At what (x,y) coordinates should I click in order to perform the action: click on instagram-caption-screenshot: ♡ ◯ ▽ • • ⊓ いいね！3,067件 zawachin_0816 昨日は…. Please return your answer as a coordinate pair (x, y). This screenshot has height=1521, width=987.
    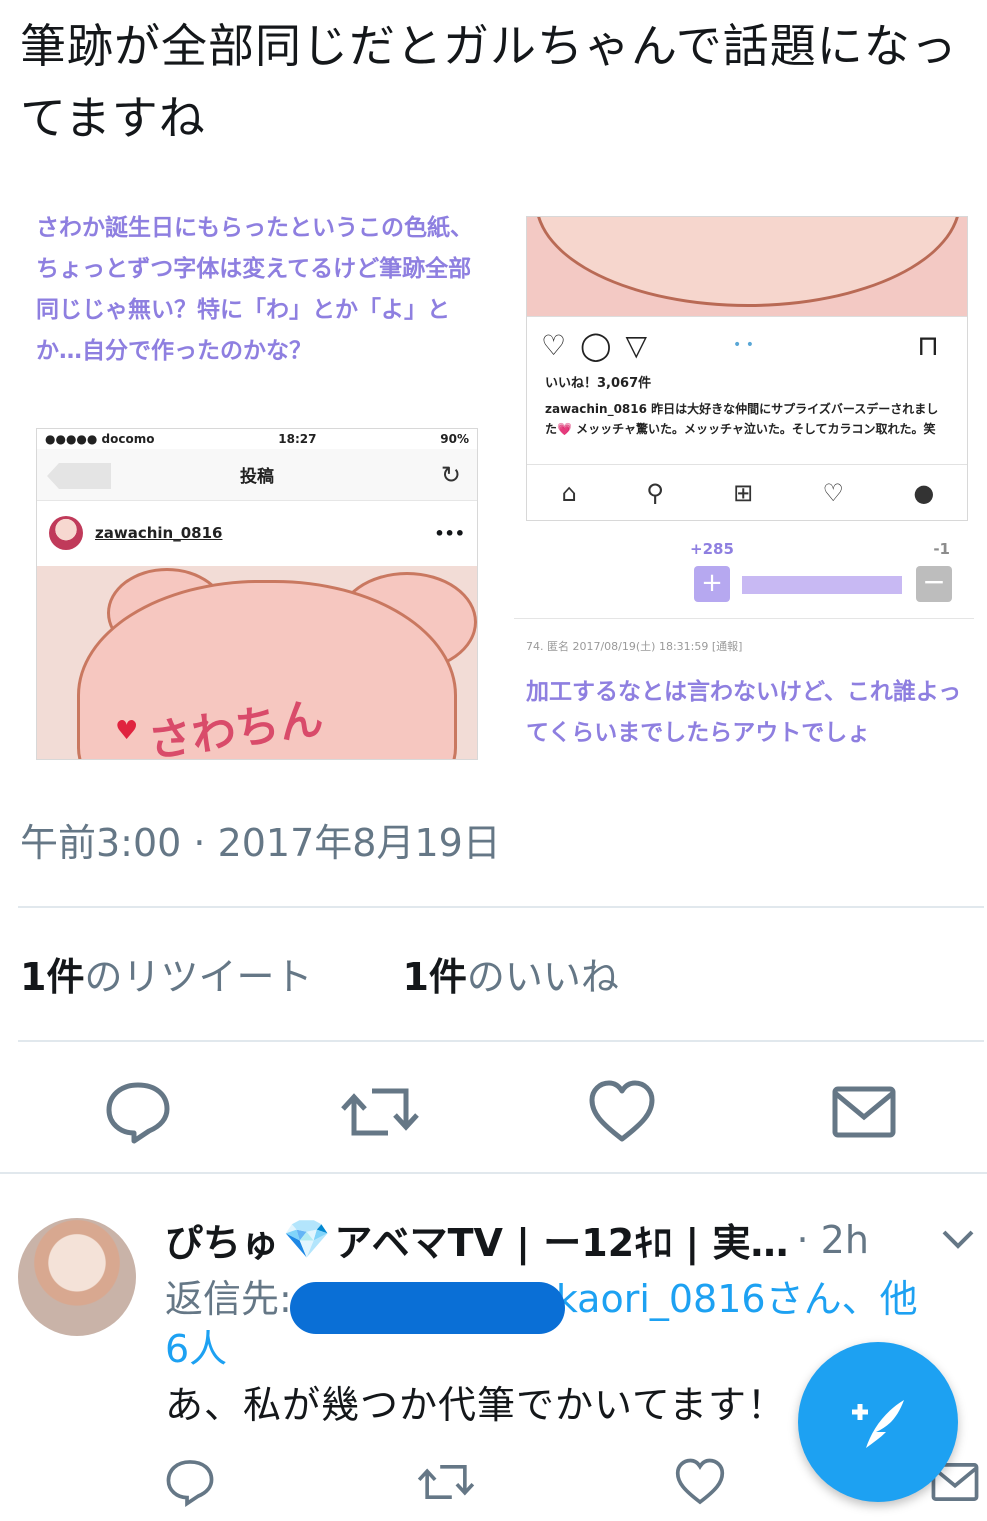
    Looking at the image, I should click on (747, 368).